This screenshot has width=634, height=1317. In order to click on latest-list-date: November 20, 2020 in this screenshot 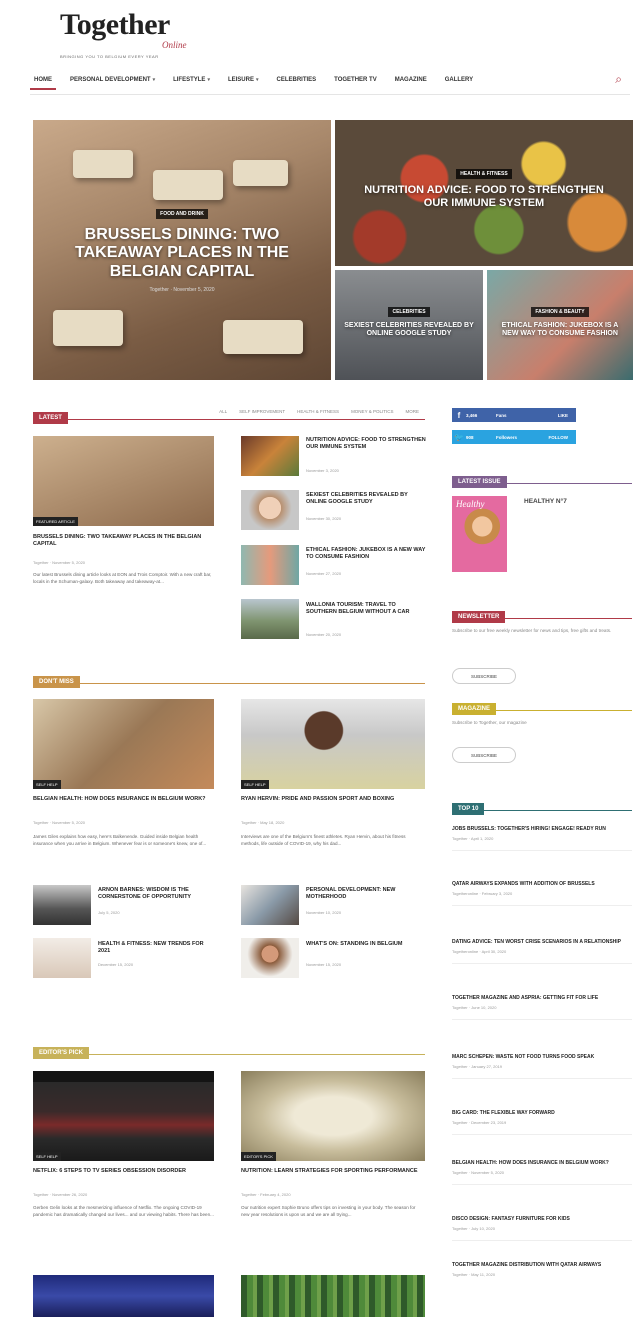, I will do `click(324, 634)`.